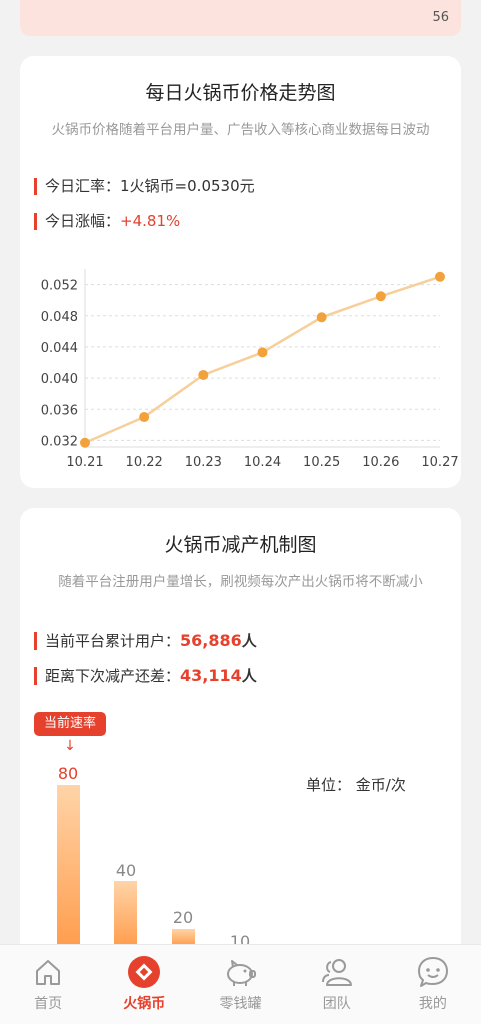 This screenshot has width=481, height=1024. I want to click on y-tick-label: 0.040, so click(59, 379).